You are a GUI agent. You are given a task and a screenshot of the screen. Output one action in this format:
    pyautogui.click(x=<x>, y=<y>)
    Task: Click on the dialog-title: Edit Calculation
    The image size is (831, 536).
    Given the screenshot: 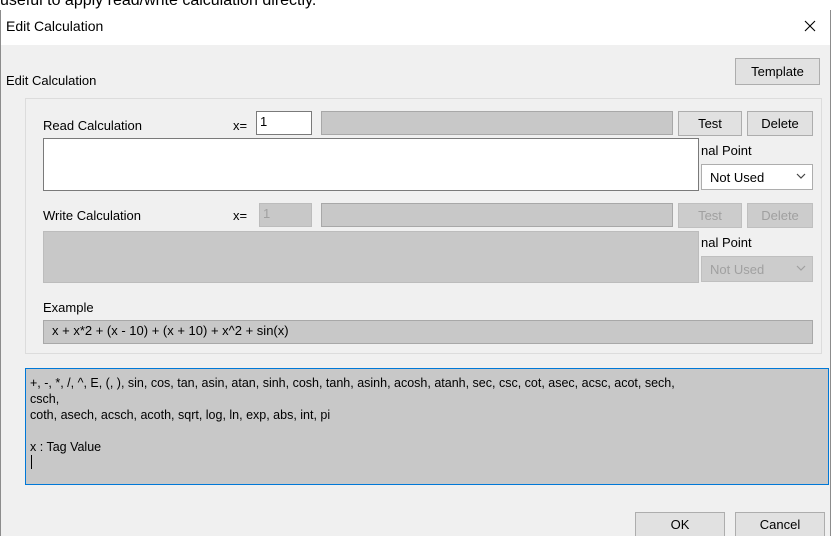 What is the action you would take?
    pyautogui.click(x=55, y=26)
    